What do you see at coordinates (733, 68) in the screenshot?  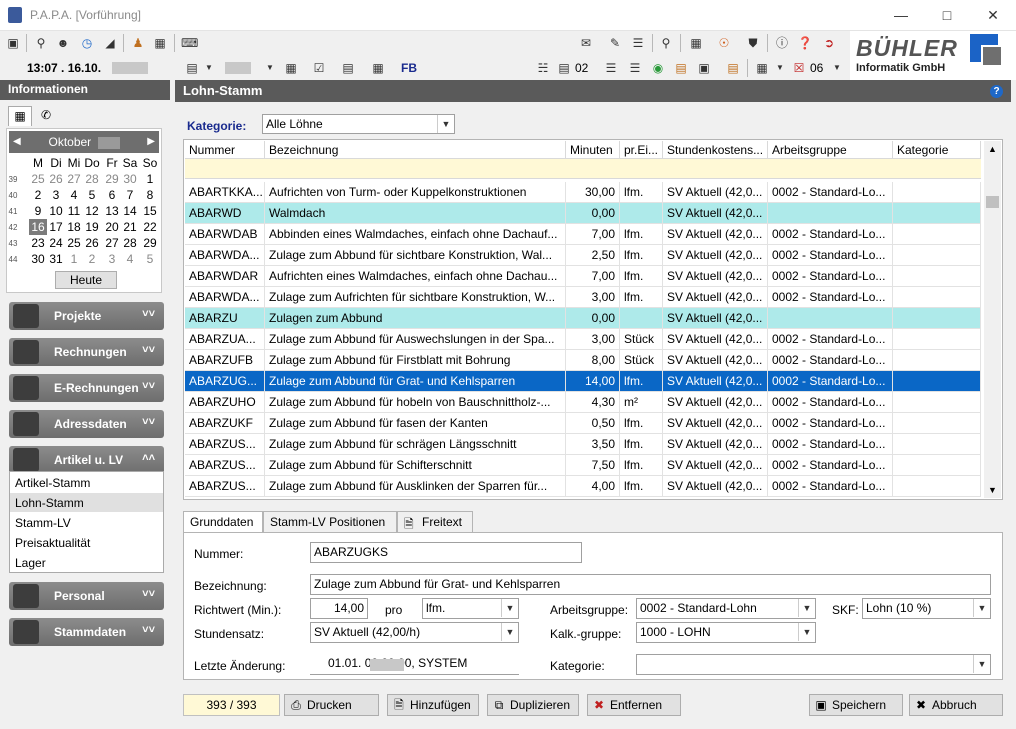 I see `chart-icon: ▤` at bounding box center [733, 68].